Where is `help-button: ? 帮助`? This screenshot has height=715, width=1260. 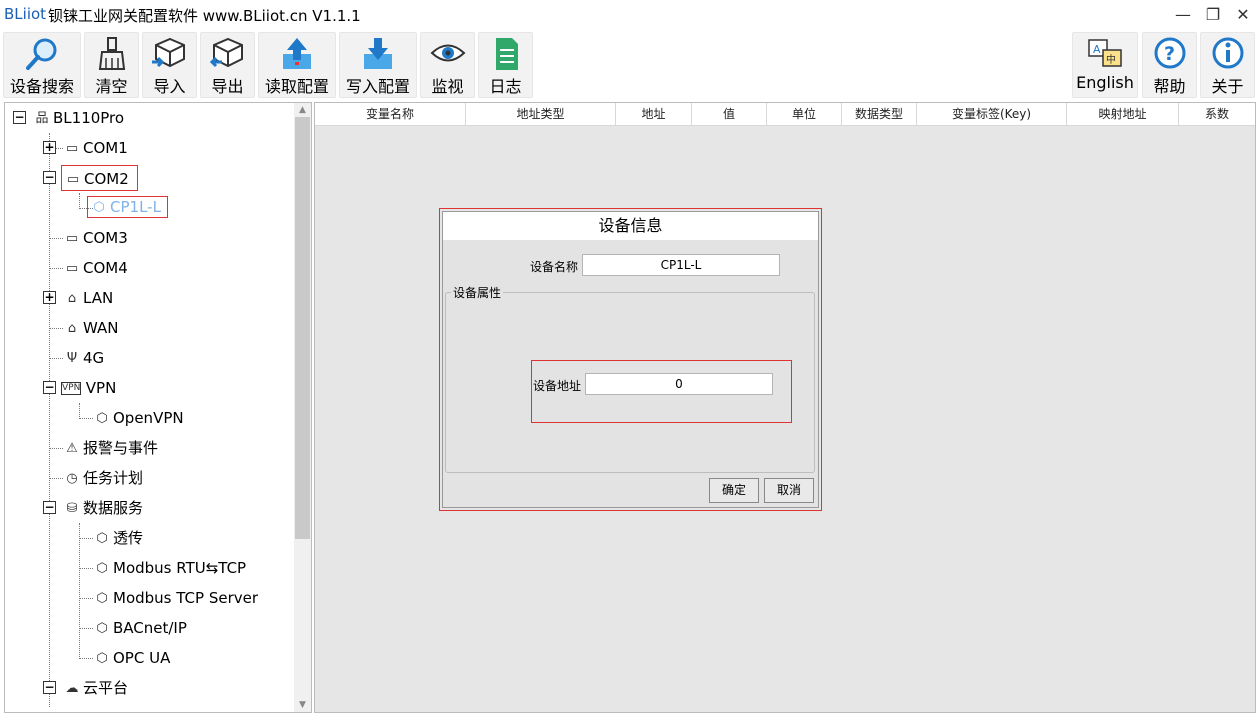 help-button: ? 帮助 is located at coordinates (1169, 65).